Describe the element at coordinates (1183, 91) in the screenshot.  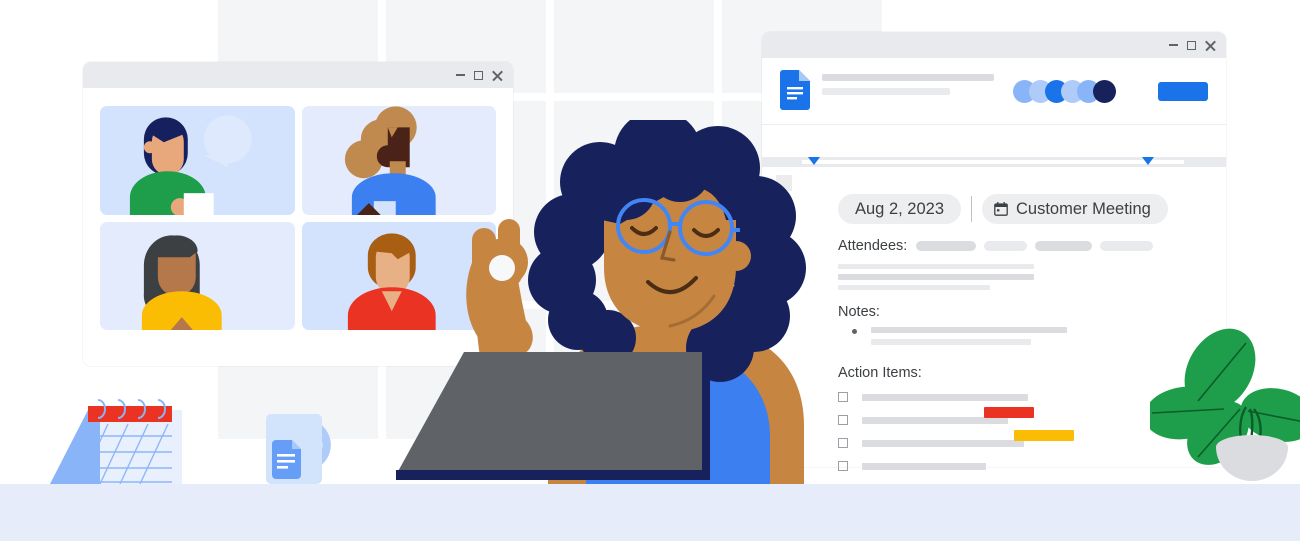
I see `share-button` at that location.